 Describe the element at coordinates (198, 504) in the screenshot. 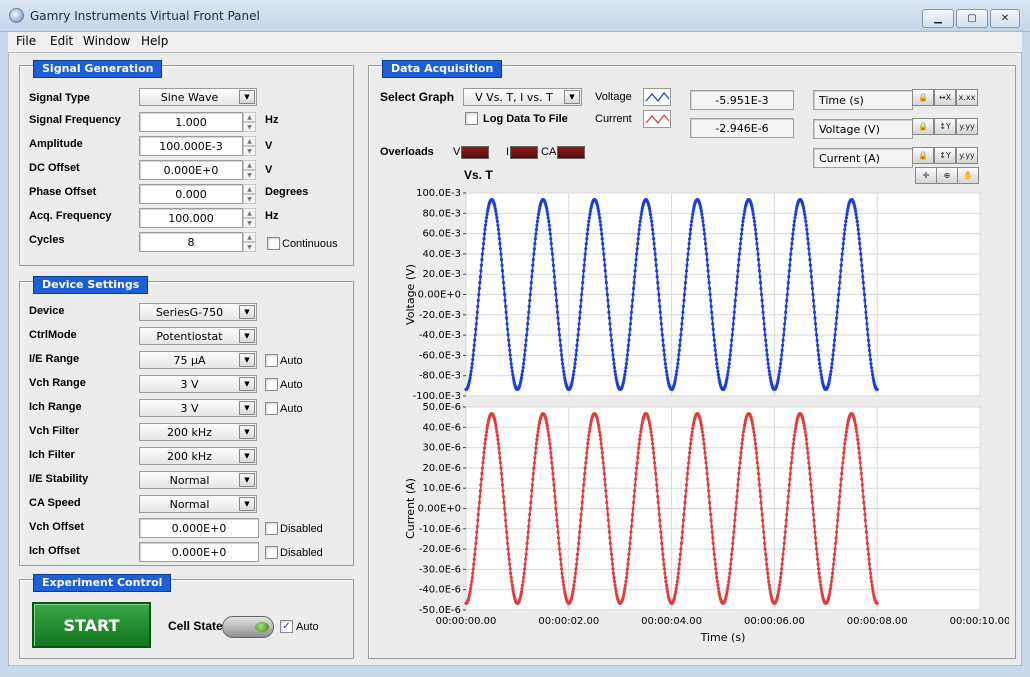

I see `ca-speed-select: Normal ▼` at that location.